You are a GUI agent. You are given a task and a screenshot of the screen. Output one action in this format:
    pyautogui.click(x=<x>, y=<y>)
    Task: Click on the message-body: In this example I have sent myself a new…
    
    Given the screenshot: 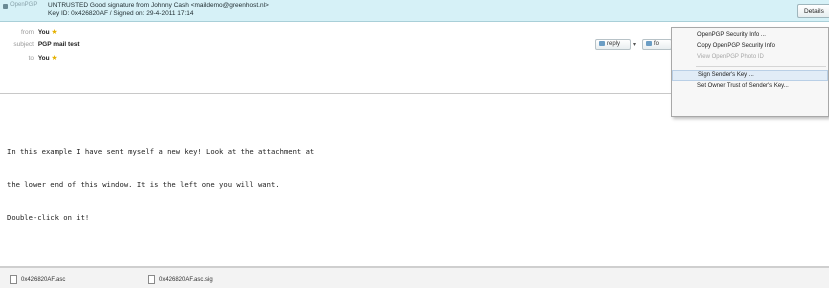 What is the action you would take?
    pyautogui.click(x=160, y=179)
    